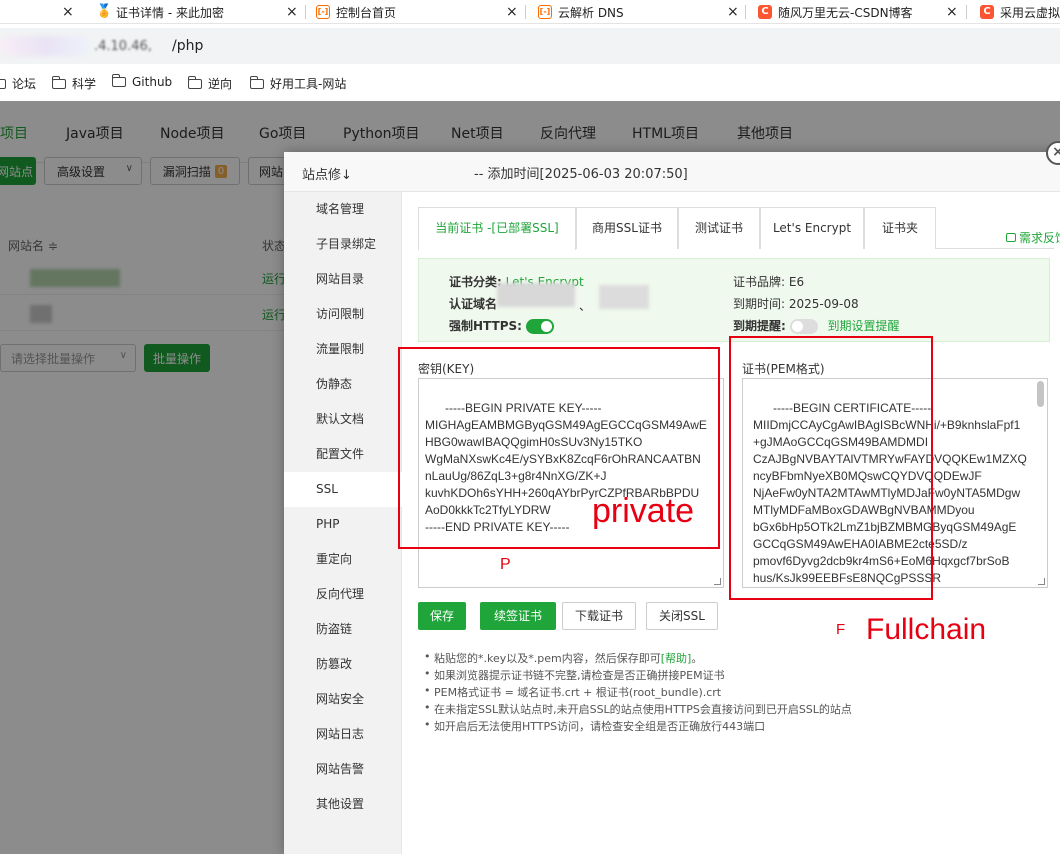  I want to click on renew-cert-button: 续签证书, so click(518, 616).